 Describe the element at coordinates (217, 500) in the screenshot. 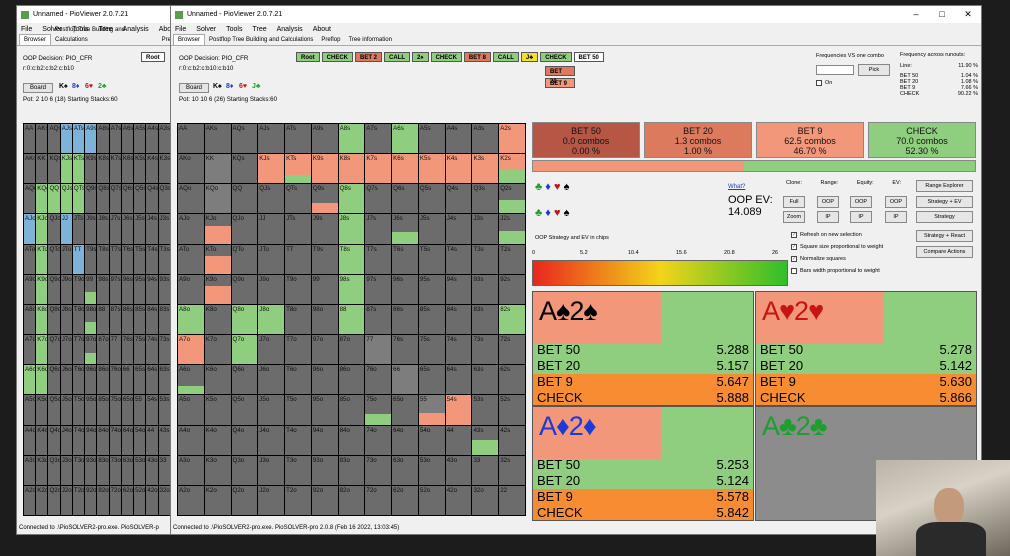

I see `hand-cell: K2o` at that location.